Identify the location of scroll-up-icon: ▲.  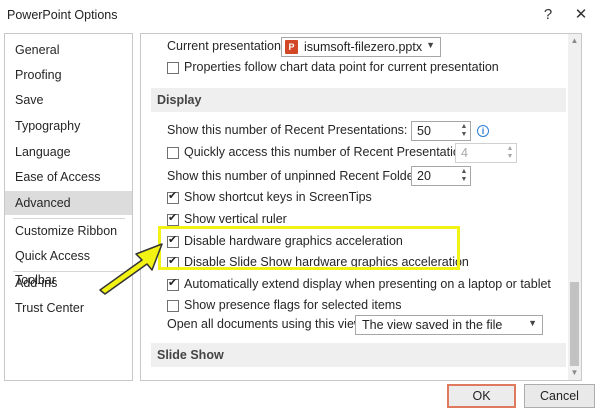
(574, 41).